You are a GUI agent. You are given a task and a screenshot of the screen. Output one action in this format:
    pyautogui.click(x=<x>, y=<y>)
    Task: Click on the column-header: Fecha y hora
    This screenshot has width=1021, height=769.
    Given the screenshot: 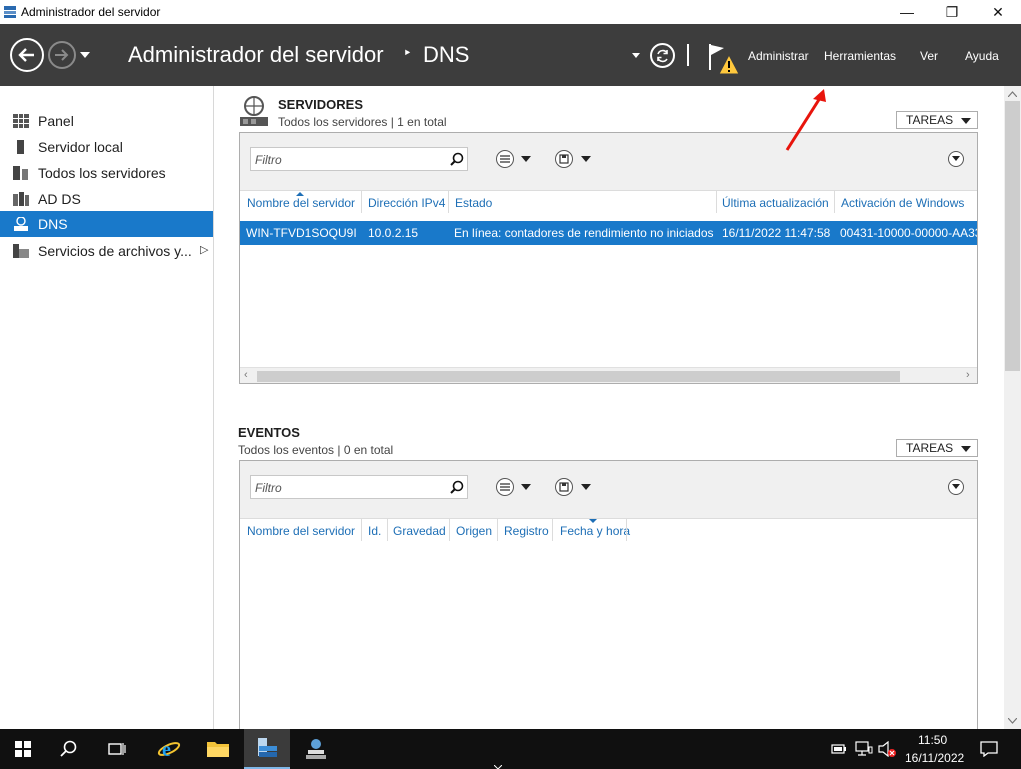 What is the action you would take?
    pyautogui.click(x=595, y=531)
    